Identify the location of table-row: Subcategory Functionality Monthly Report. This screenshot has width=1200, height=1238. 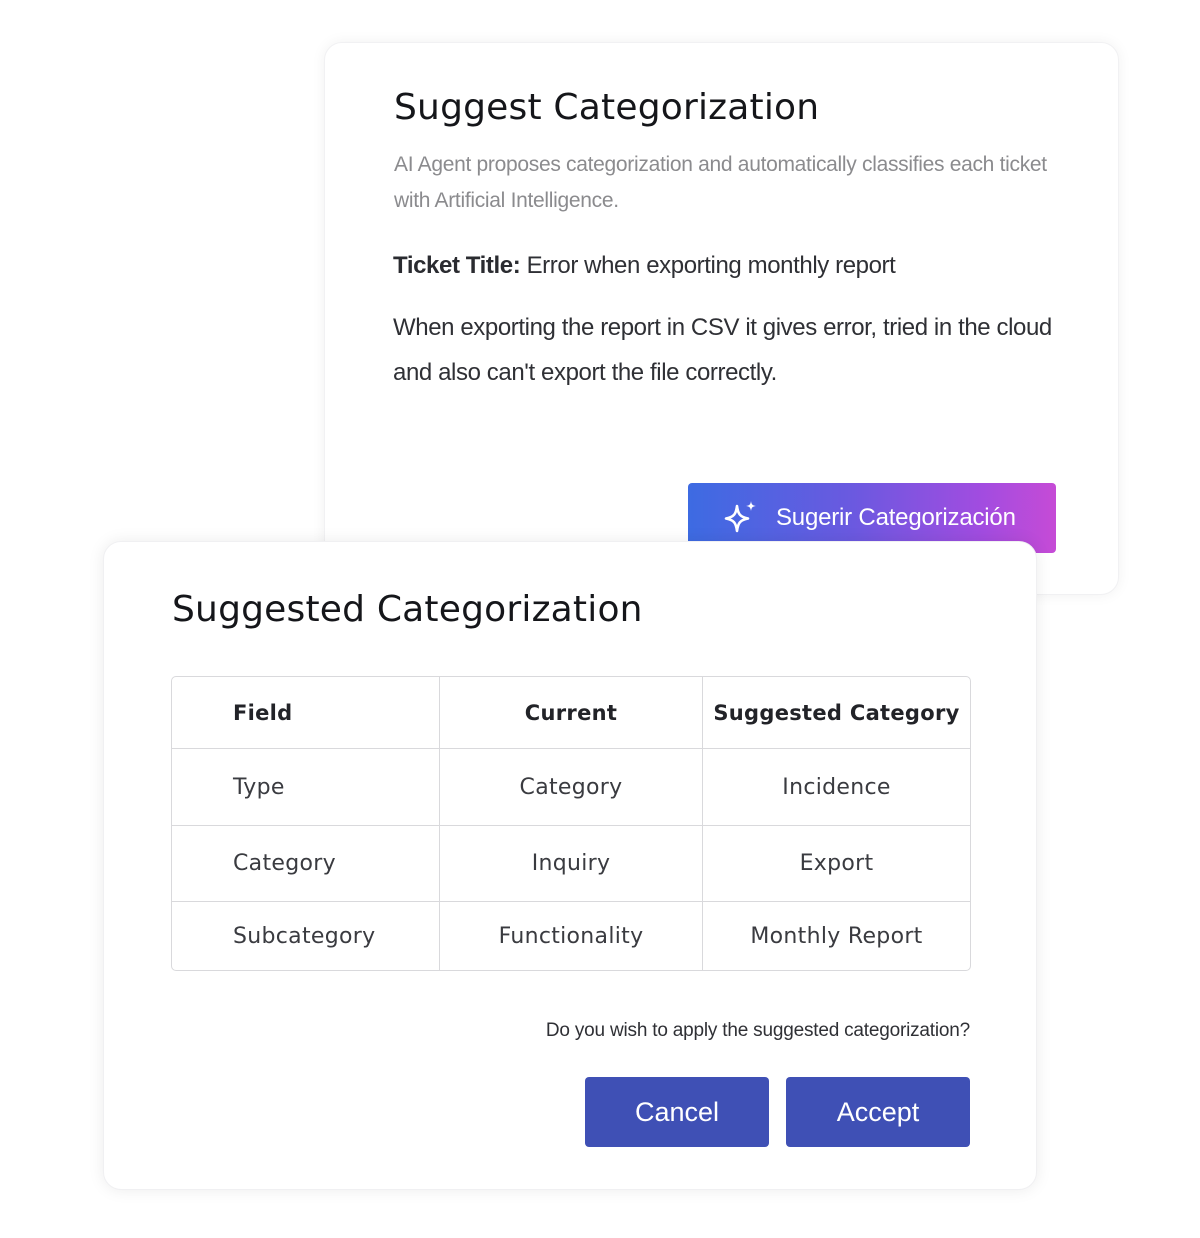
(571, 935).